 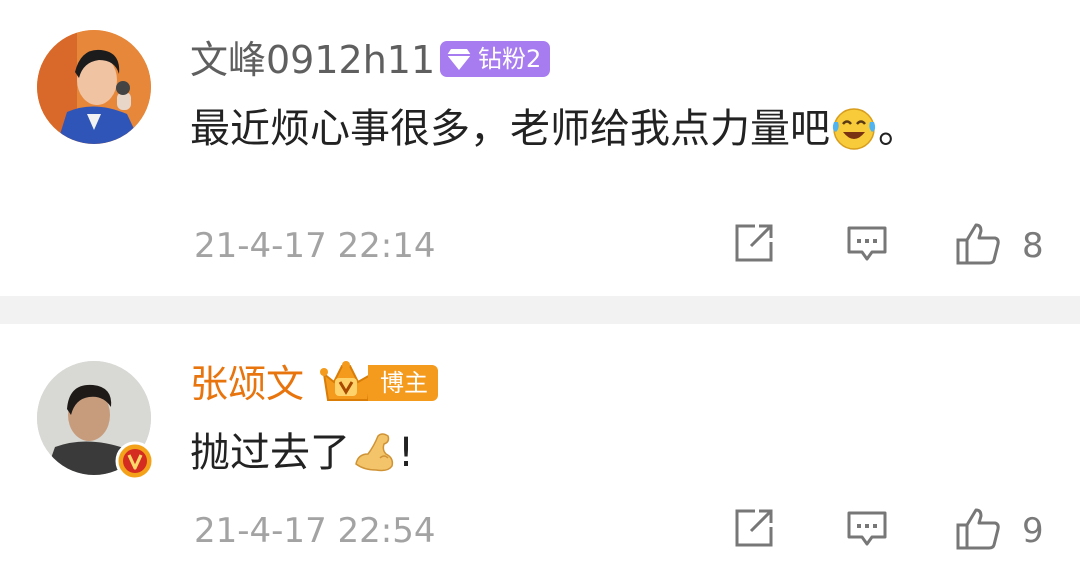 I want to click on blogger-badge-label: 博主, so click(x=403, y=383).